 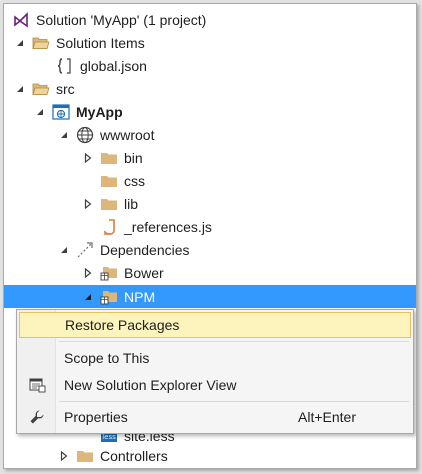 I want to click on new-solution-explorer-view-label: New Solution Explorer View, so click(x=150, y=385).